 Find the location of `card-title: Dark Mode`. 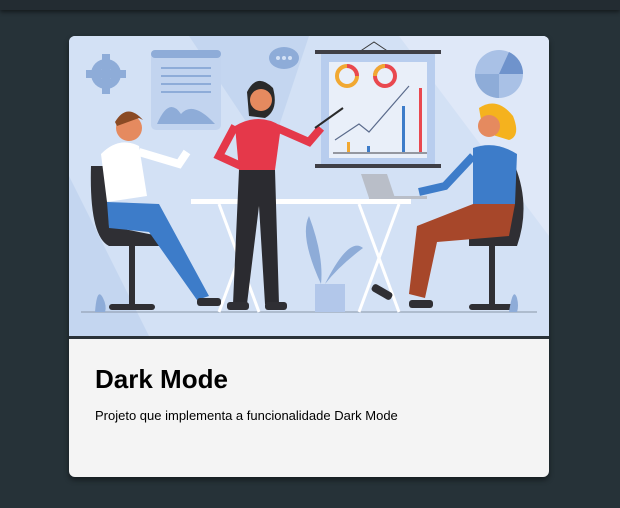

card-title: Dark Mode is located at coordinates (161, 379).